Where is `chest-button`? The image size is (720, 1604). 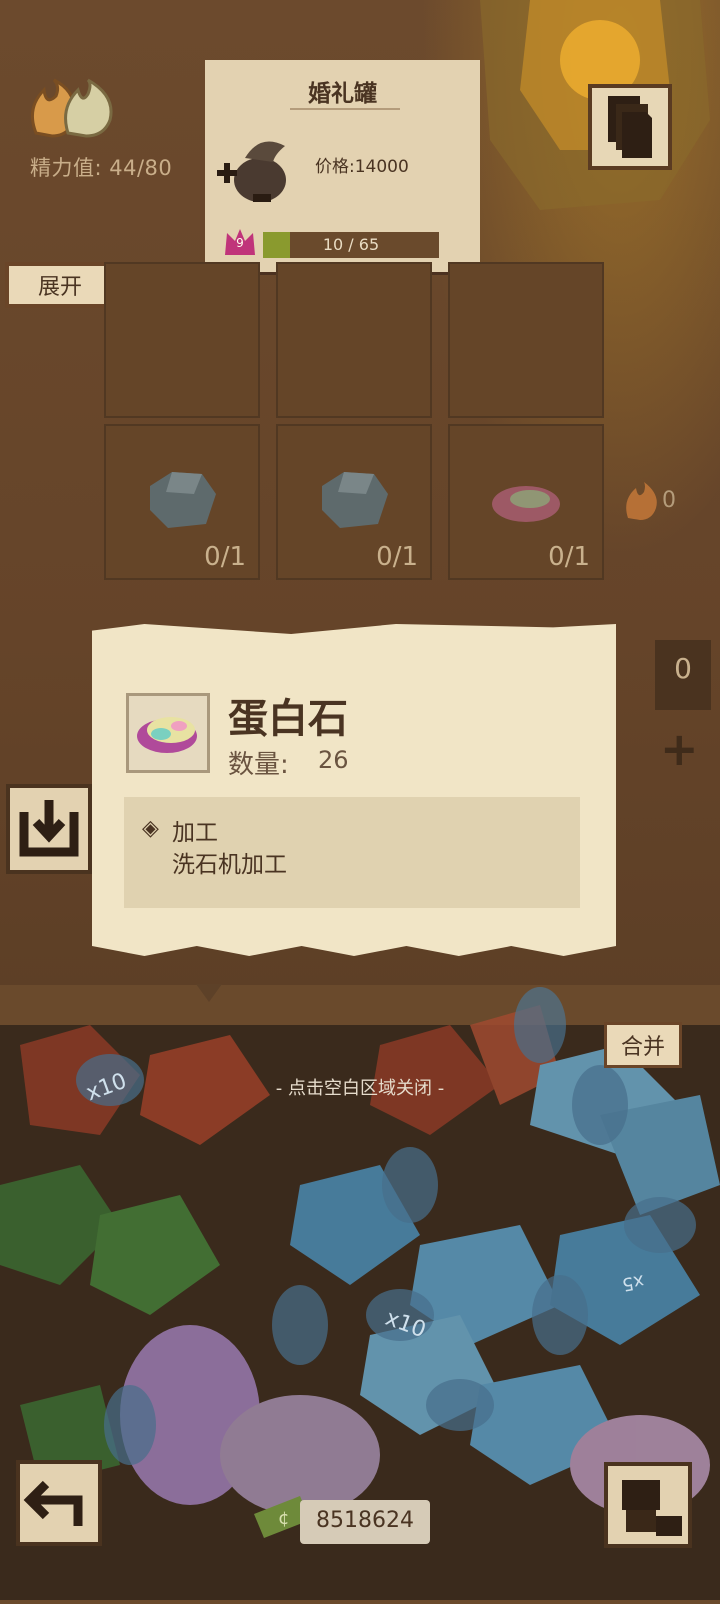 chest-button is located at coordinates (648, 1505).